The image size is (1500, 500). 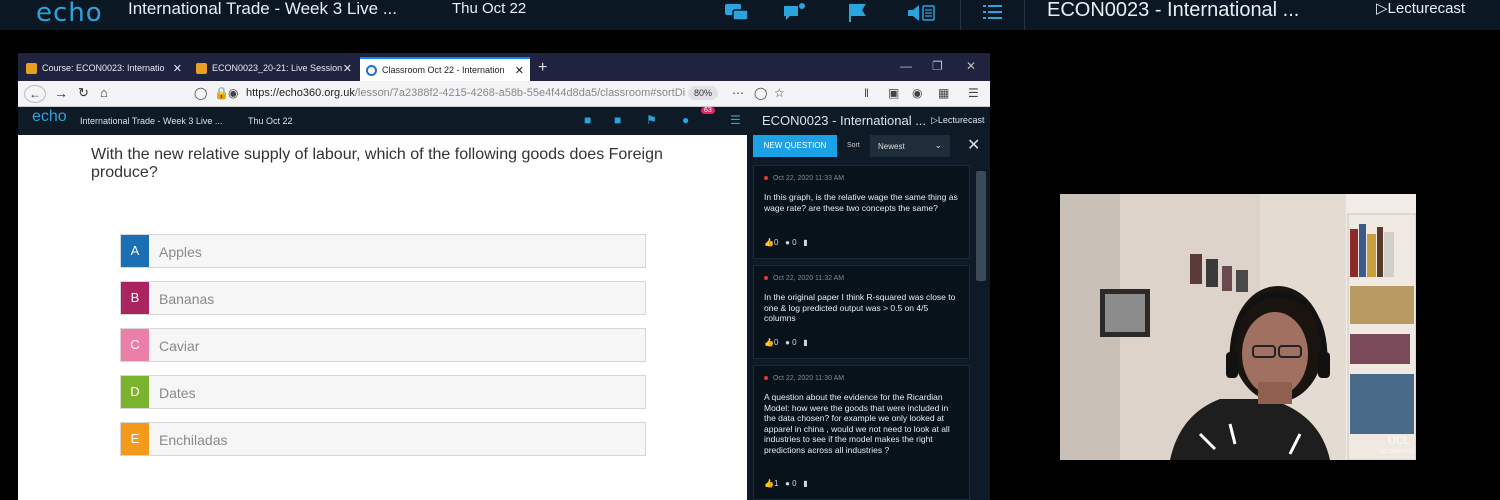 I want to click on sort-select: Newest ⌄, so click(x=910, y=146).